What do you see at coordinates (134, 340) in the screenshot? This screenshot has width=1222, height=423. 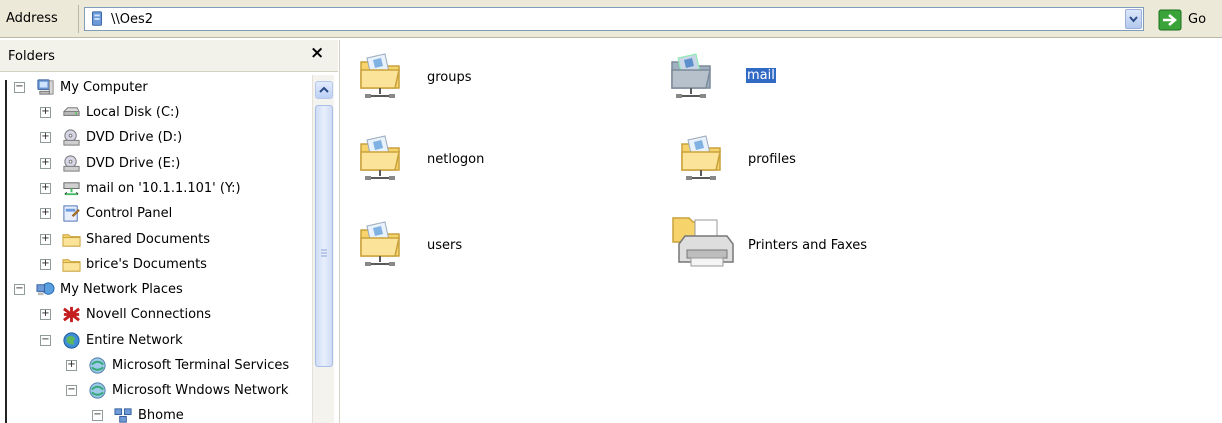 I see `tree-item-label: Entire Network` at bounding box center [134, 340].